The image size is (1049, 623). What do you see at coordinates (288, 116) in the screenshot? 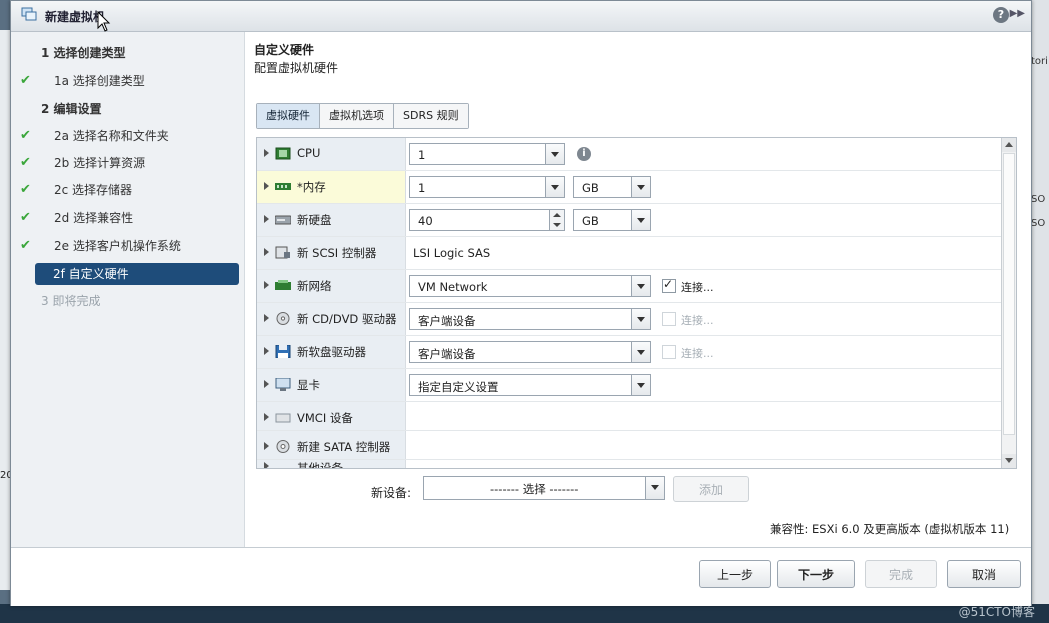
I see `tab-virtual-hardware: 虚拟硬件` at bounding box center [288, 116].